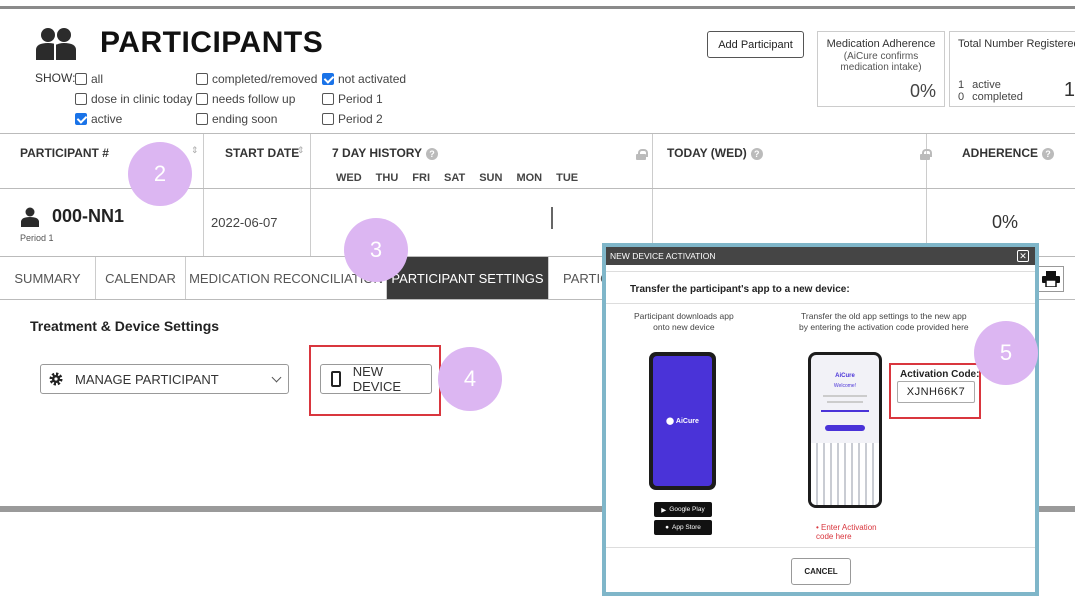 The image size is (1075, 596). What do you see at coordinates (376, 250) in the screenshot?
I see `callout-3: 3` at bounding box center [376, 250].